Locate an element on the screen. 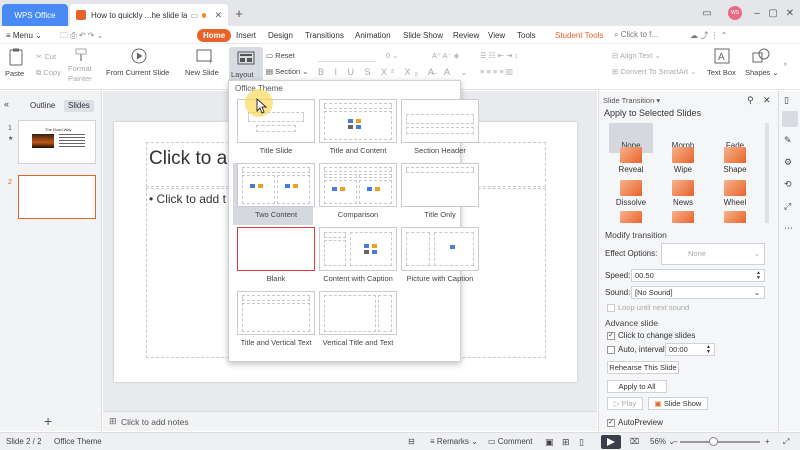 Image resolution: width=800 pixels, height=450 pixels. tab-wps-office: WPS Office is located at coordinates (35, 15).